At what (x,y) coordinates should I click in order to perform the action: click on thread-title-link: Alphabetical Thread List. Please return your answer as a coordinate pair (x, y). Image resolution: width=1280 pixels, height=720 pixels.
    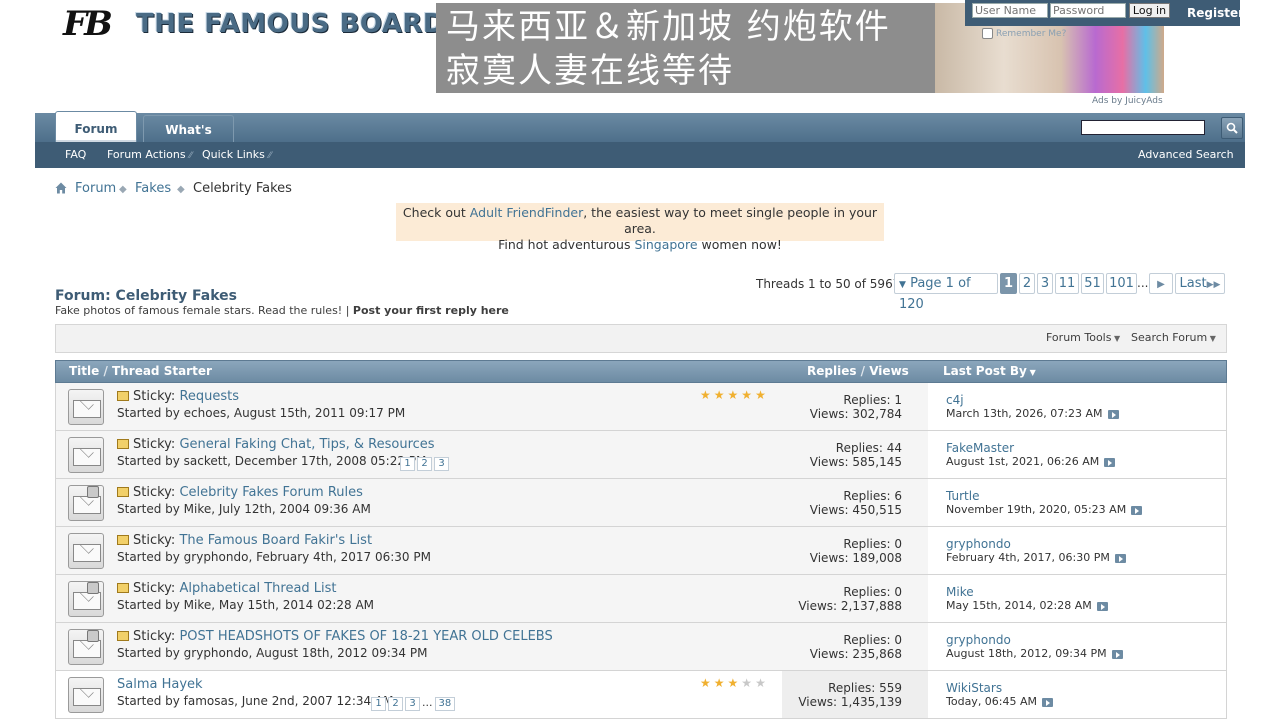
    Looking at the image, I should click on (257, 588).